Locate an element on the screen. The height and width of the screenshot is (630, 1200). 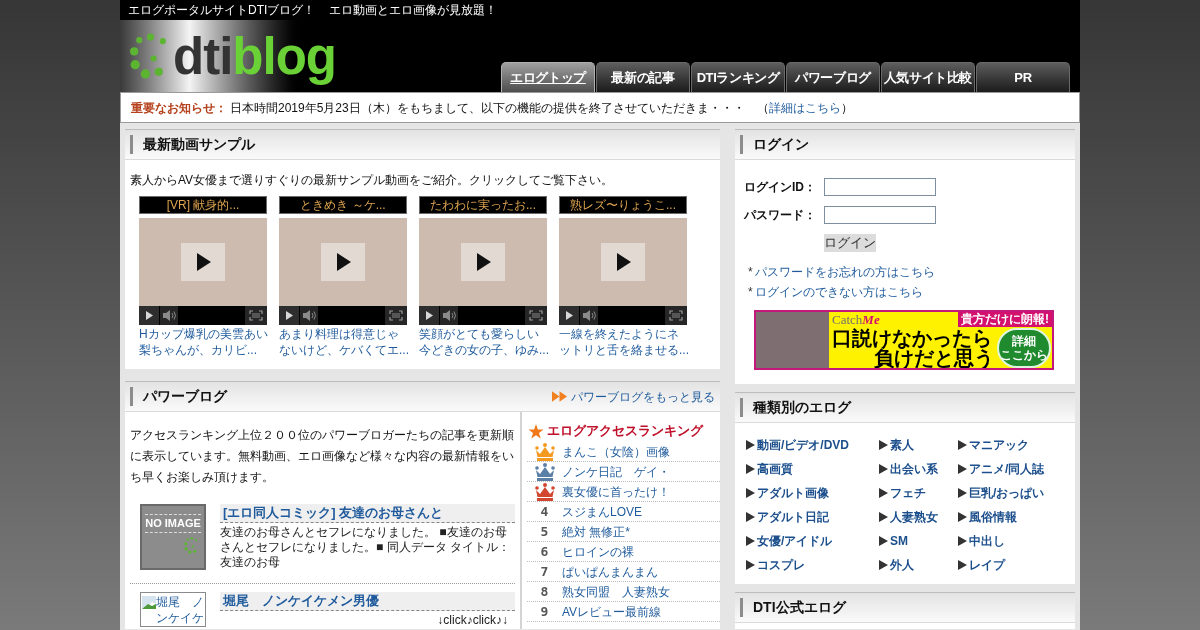
more-link: パワーブログをもっと見る is located at coordinates (643, 396).